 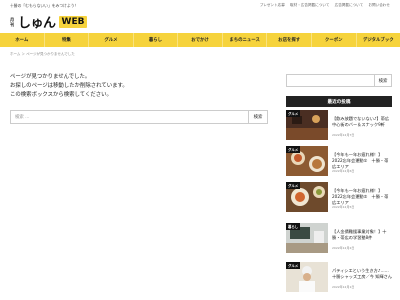 I want to click on post-date: 2022年12月7日, so click(x=343, y=135).